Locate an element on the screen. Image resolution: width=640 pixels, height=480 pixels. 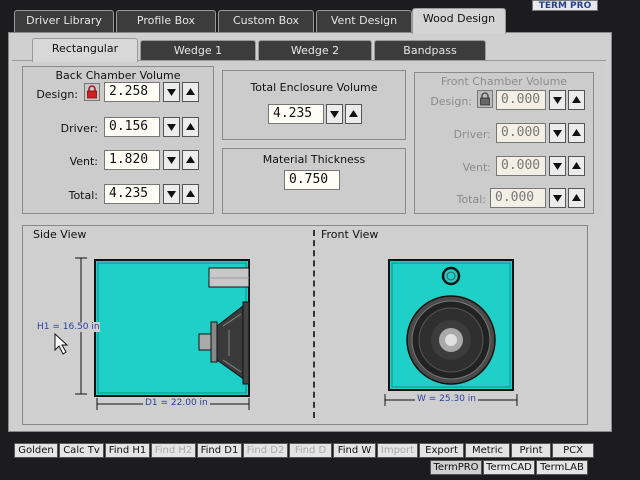
tab-bandpass: Bandpass is located at coordinates (430, 50).